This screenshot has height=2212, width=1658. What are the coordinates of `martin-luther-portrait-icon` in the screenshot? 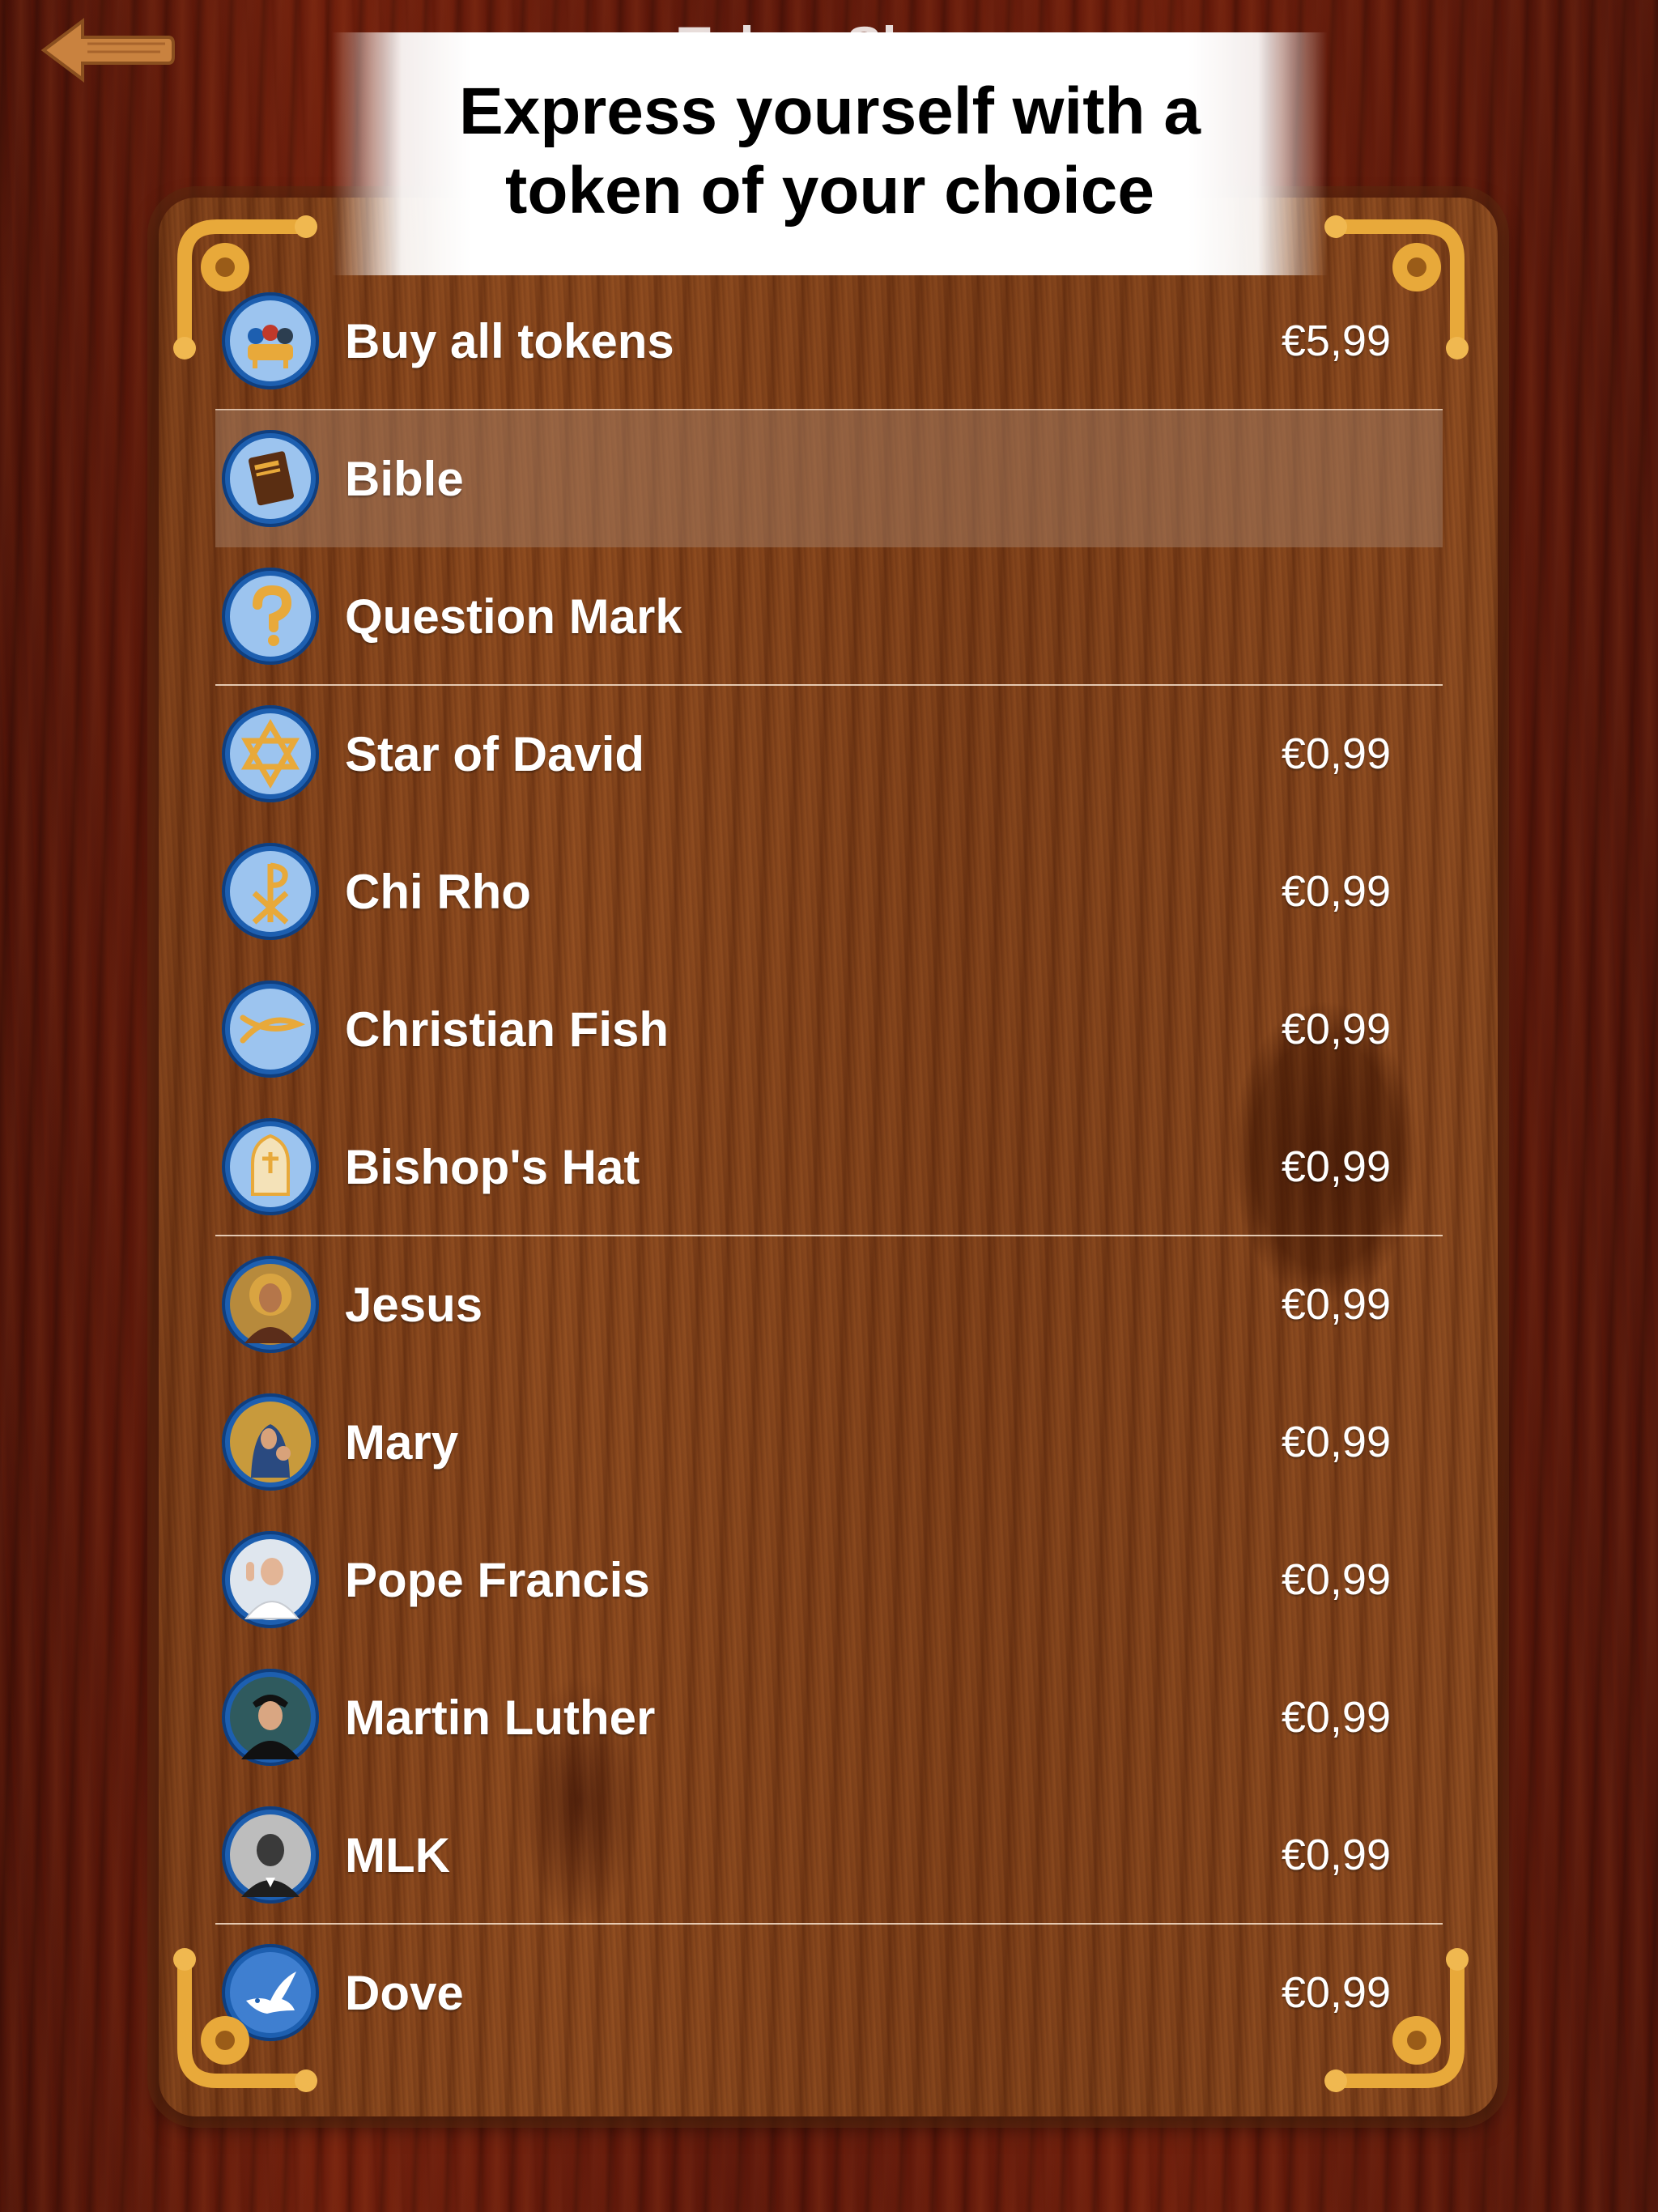 It's located at (270, 1717).